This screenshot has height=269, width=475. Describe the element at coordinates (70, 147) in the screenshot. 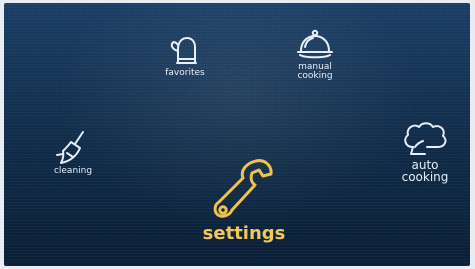

I see `broom-icon` at that location.